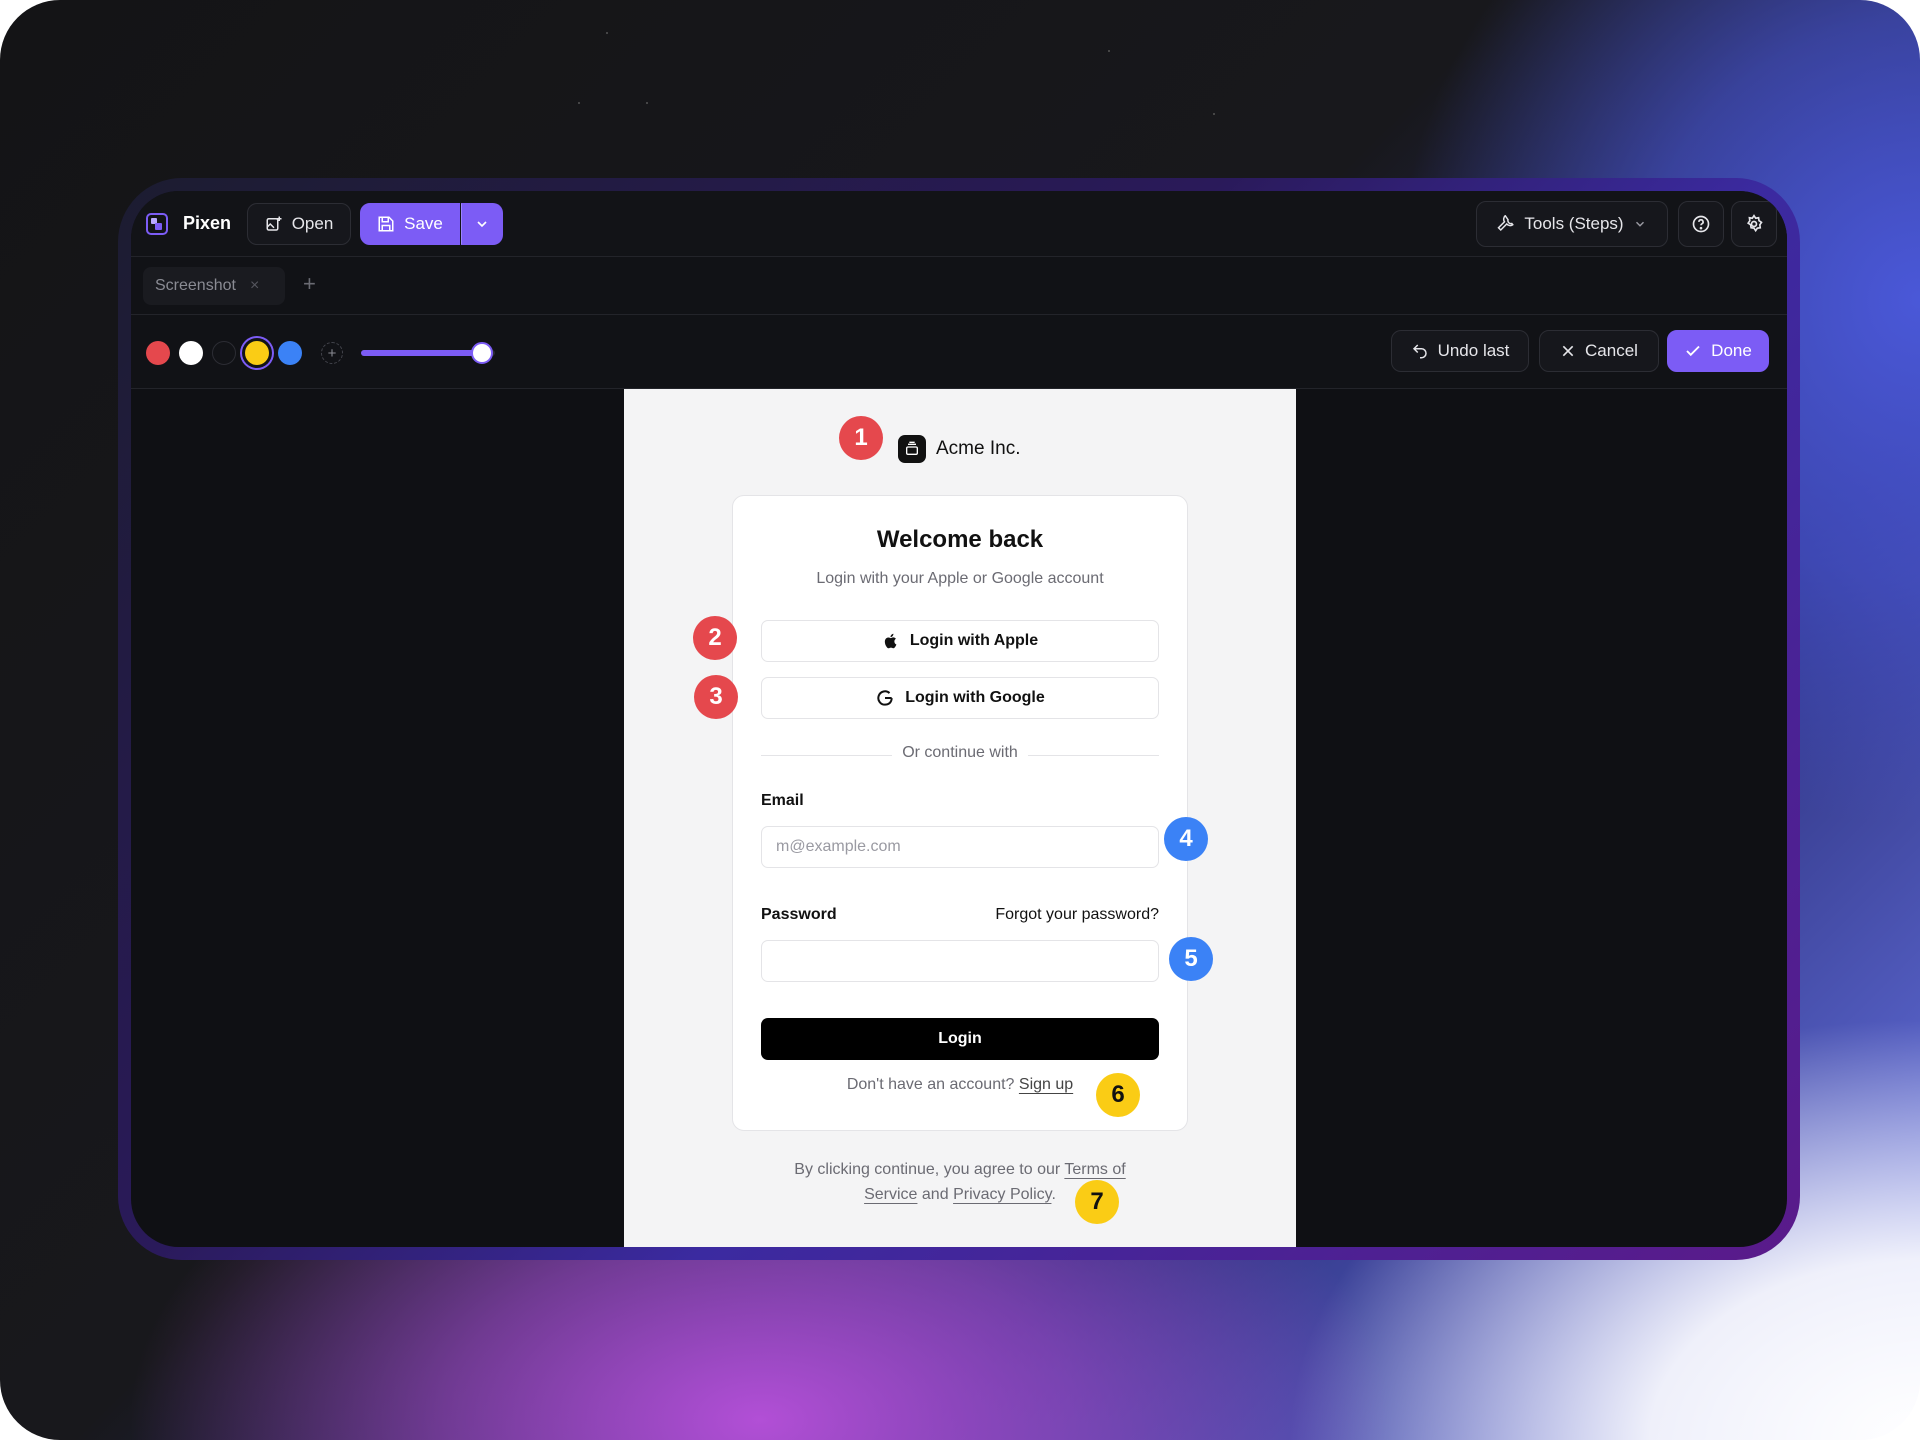 The height and width of the screenshot is (1440, 1920). What do you see at coordinates (274, 224) in the screenshot?
I see `image-plus-icon` at bounding box center [274, 224].